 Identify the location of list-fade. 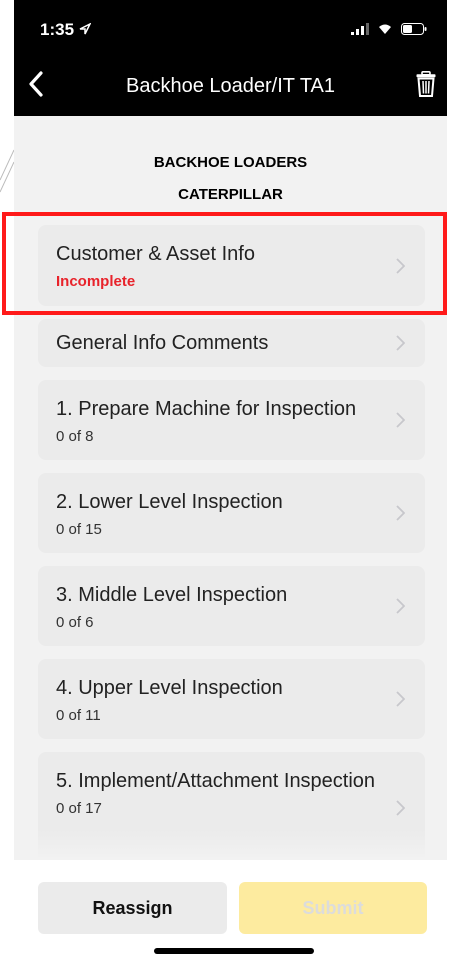
(230, 845).